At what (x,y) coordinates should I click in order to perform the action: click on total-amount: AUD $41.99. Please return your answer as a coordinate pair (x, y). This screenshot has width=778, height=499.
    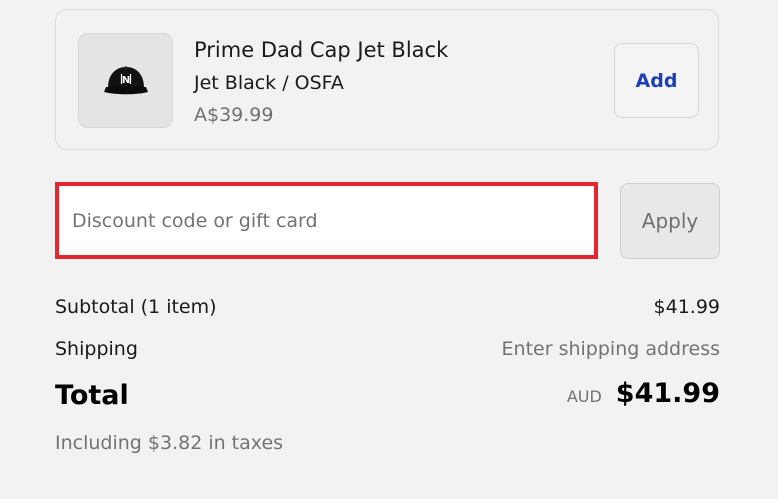
    Looking at the image, I should click on (643, 393).